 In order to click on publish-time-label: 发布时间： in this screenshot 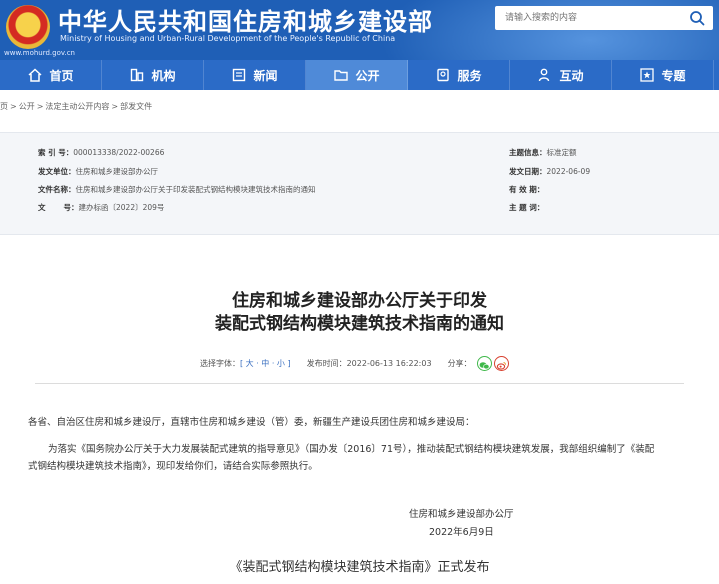, I will do `click(326, 363)`.